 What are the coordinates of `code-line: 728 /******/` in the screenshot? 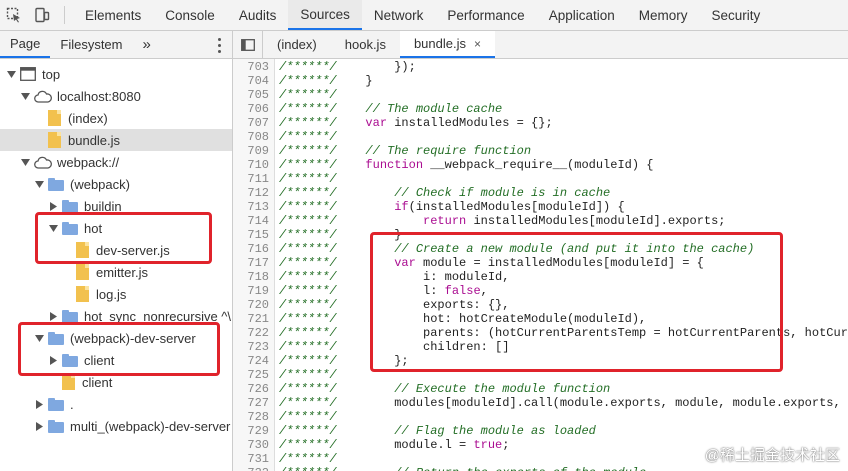 It's located at (540, 417).